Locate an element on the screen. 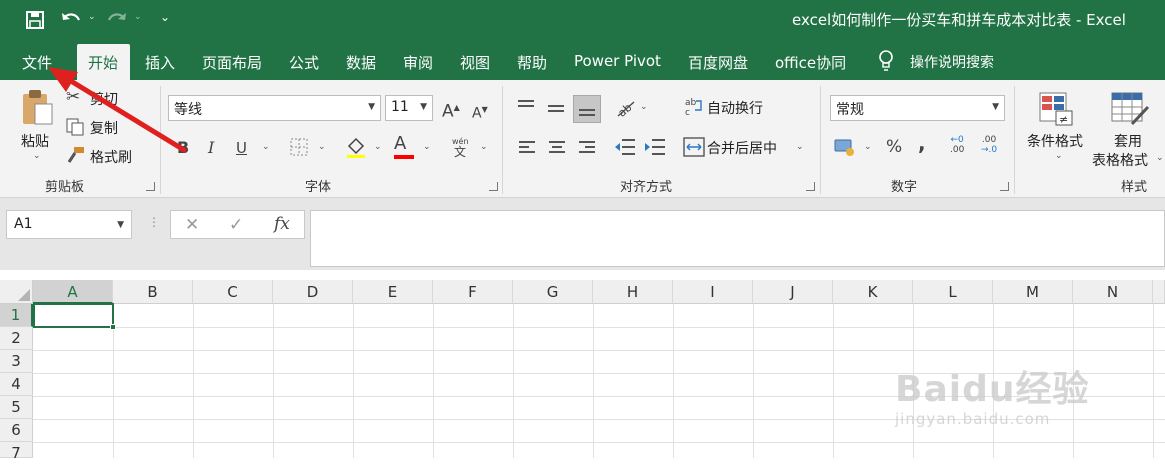 This screenshot has height=465, width=1165. tab-insert: 插入 is located at coordinates (160, 62).